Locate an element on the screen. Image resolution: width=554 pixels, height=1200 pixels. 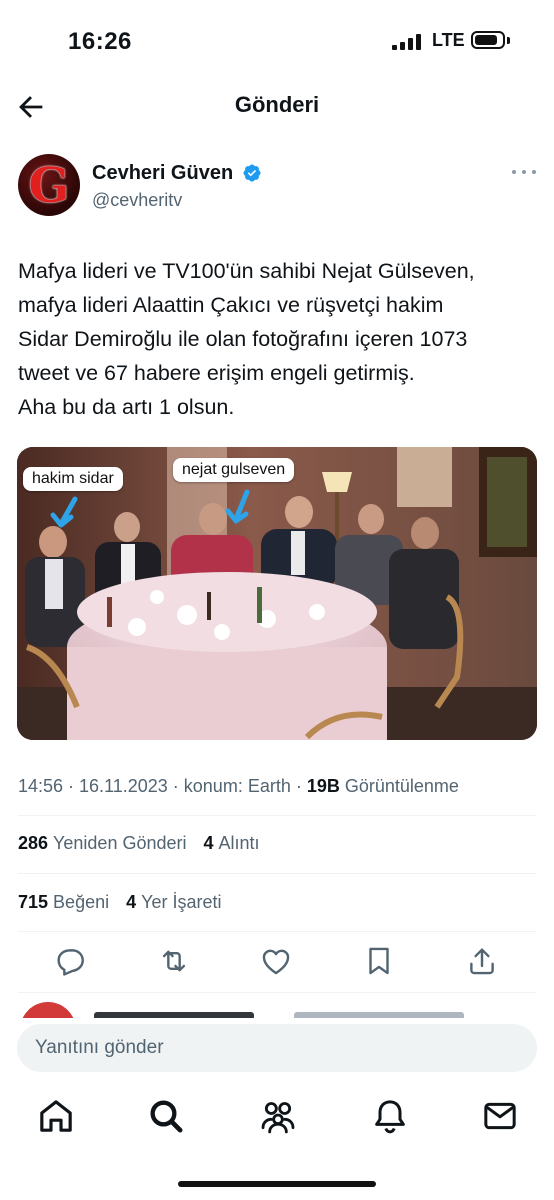
bottom-nav is located at coordinates (277, 1118).